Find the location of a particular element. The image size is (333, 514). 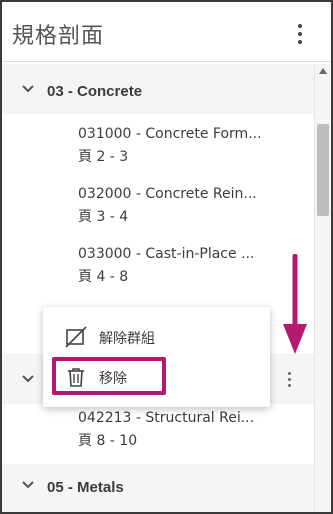

trash-icon is located at coordinates (76, 377).